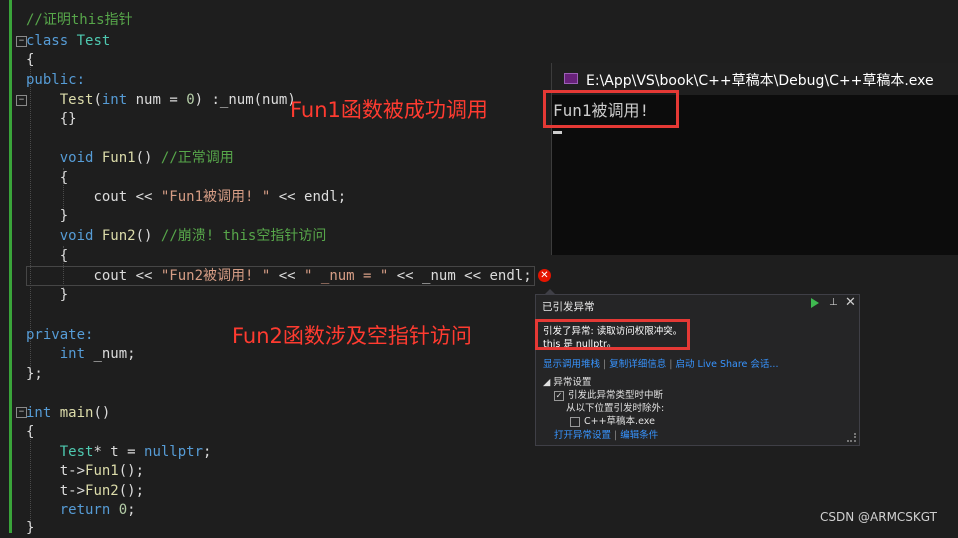 Image resolution: width=958 pixels, height=538 pixels. What do you see at coordinates (639, 435) in the screenshot?
I see `edit-conditions-link: 编辑条件` at bounding box center [639, 435].